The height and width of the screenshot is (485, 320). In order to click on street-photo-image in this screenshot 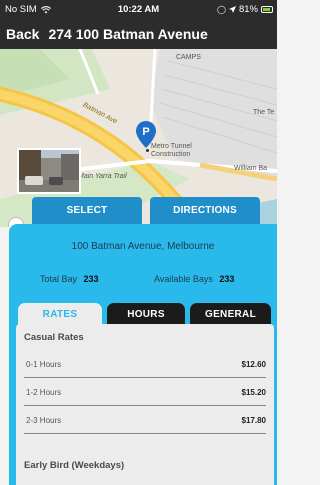, I will do `click(49, 171)`.